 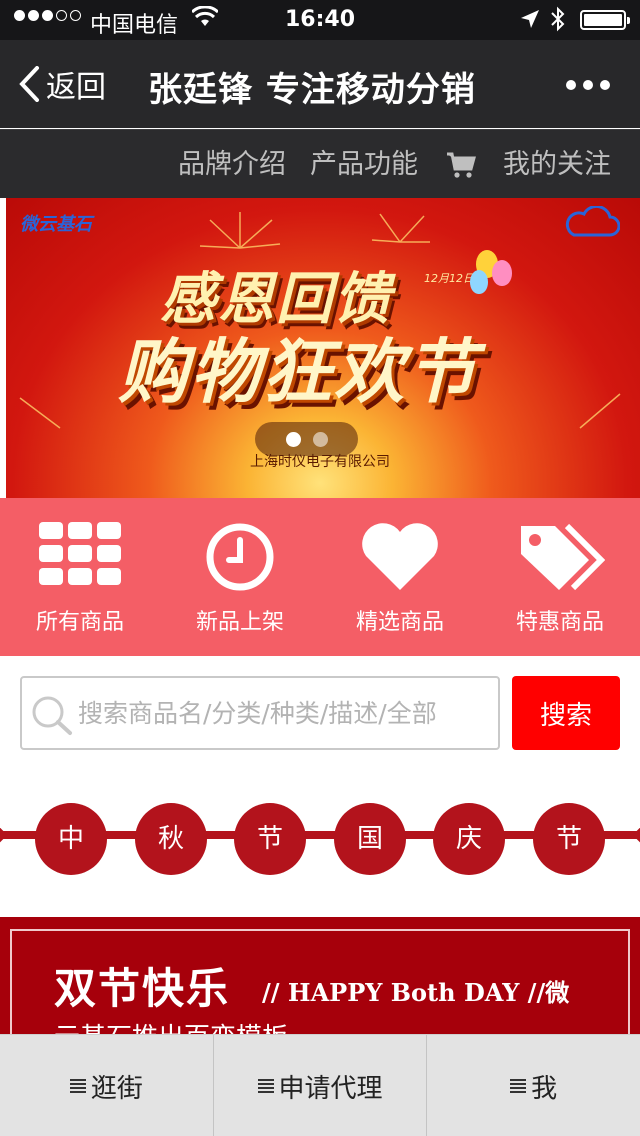 What do you see at coordinates (142, 988) in the screenshot?
I see `holiday-title: 双节快乐` at bounding box center [142, 988].